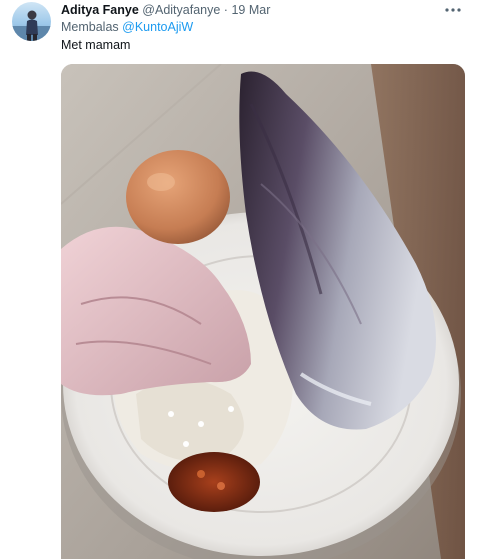 This screenshot has height=559, width=477. Describe the element at coordinates (453, 10) in the screenshot. I see `more-dots-icon` at that location.